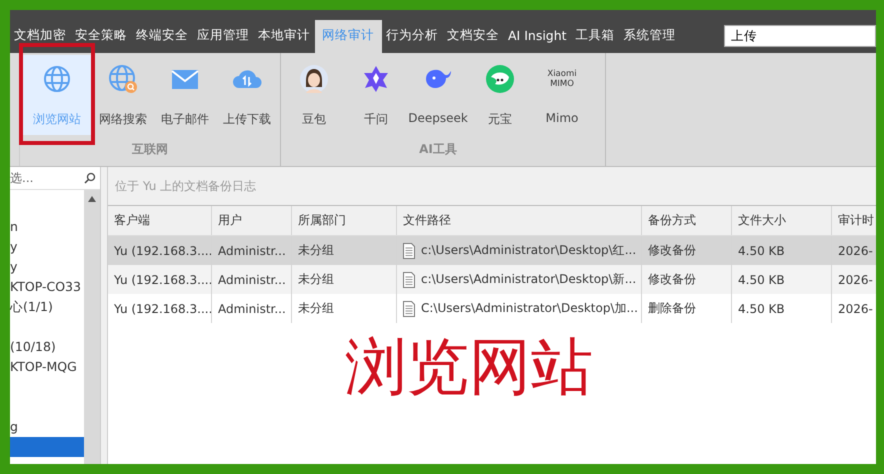  I want to click on ribbon-button: 网络搜索, so click(123, 95).